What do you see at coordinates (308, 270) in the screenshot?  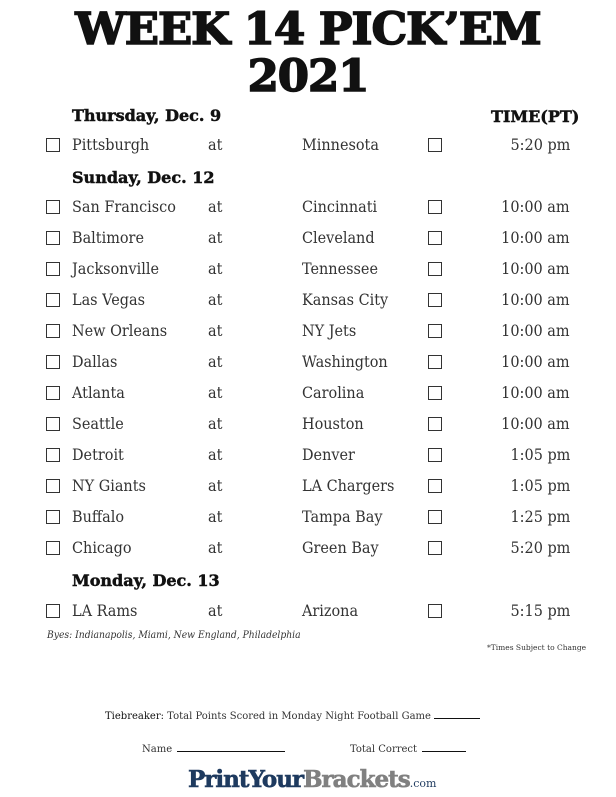 I see `game-row: Jacksonville at Tennessee 10:00 am` at bounding box center [308, 270].